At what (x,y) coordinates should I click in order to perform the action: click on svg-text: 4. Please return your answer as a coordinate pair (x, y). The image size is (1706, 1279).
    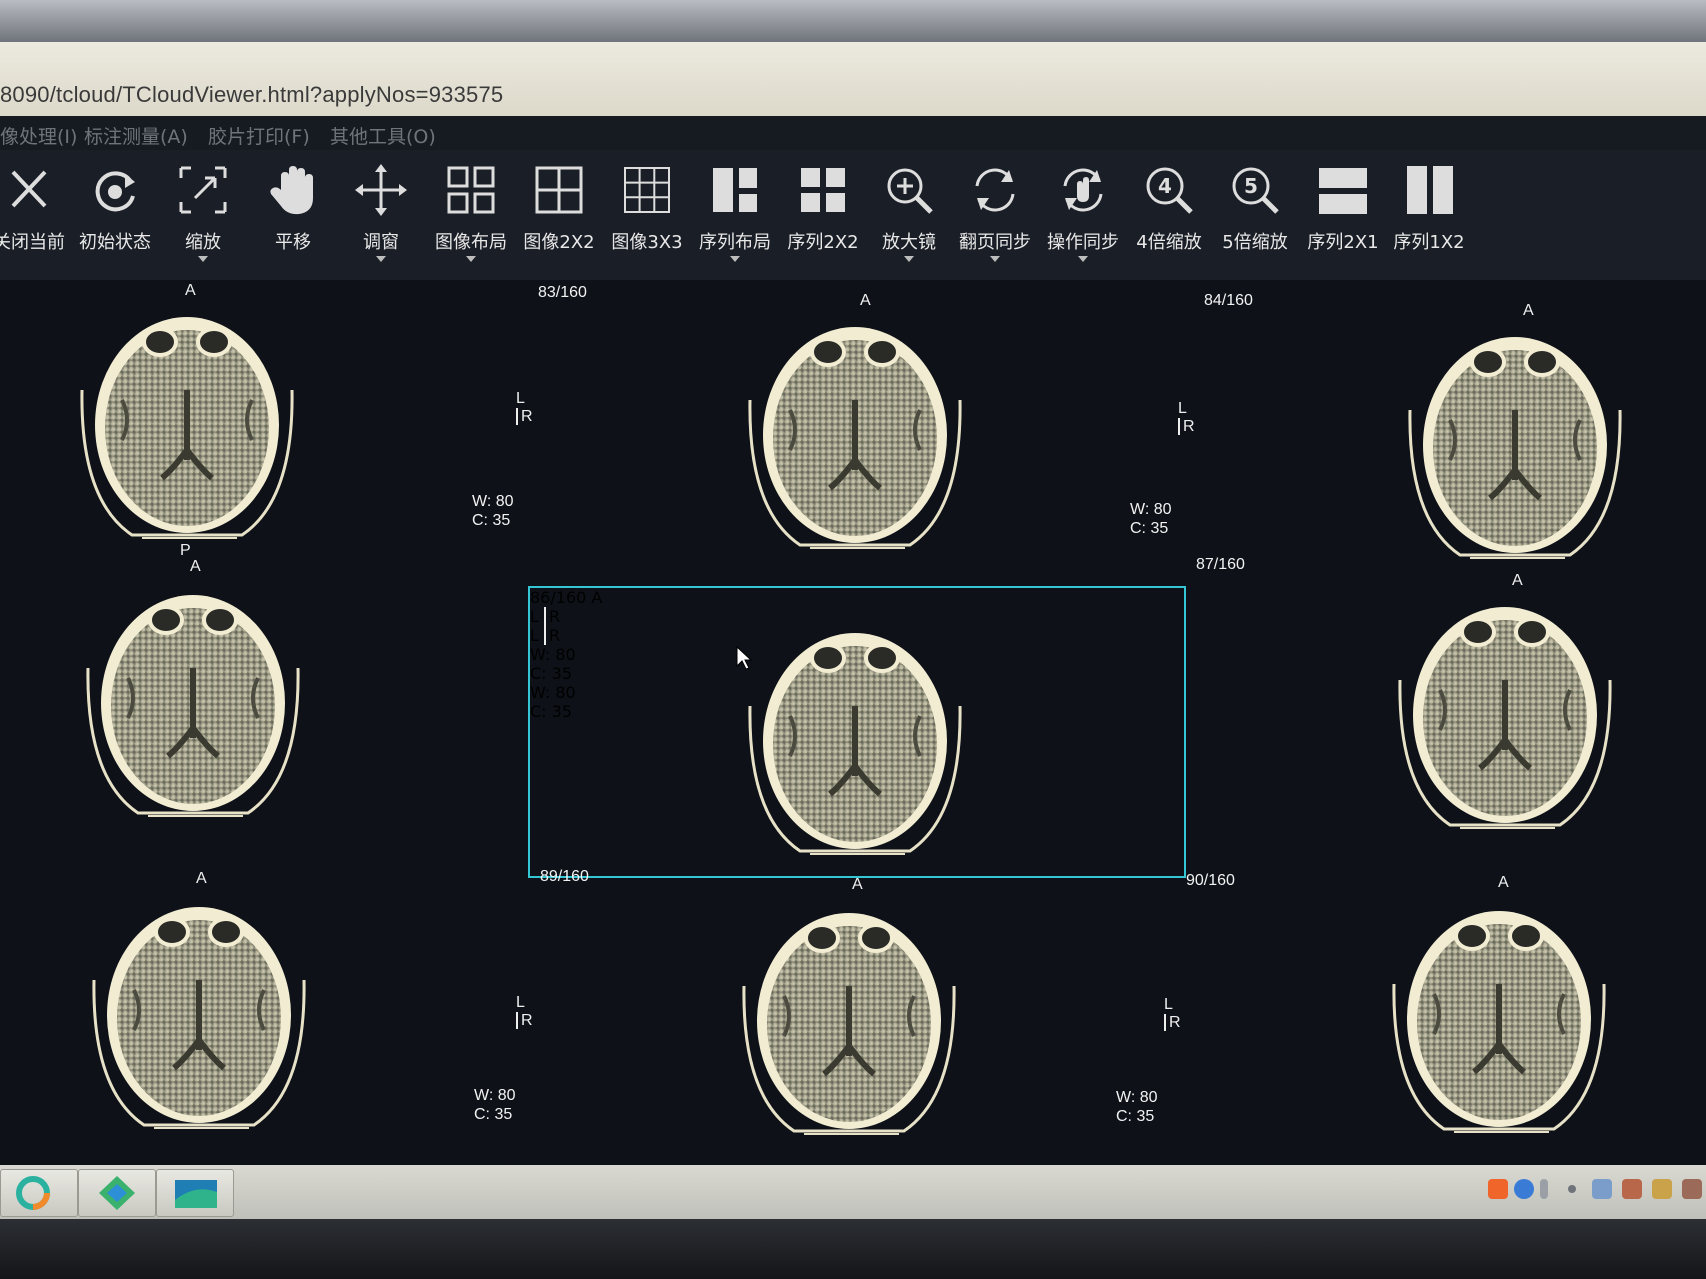
    Looking at the image, I should click on (1165, 186).